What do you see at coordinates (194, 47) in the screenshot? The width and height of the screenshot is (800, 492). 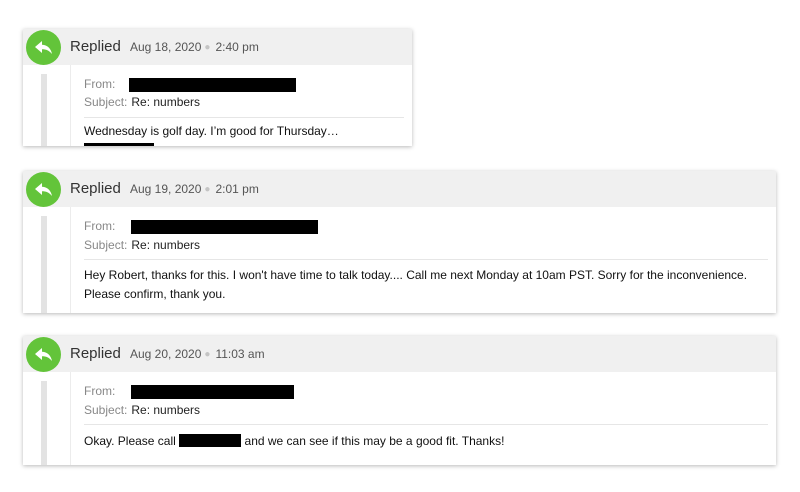 I see `email-timestamp: Aug 18, 2020 ● 2:40 pm` at bounding box center [194, 47].